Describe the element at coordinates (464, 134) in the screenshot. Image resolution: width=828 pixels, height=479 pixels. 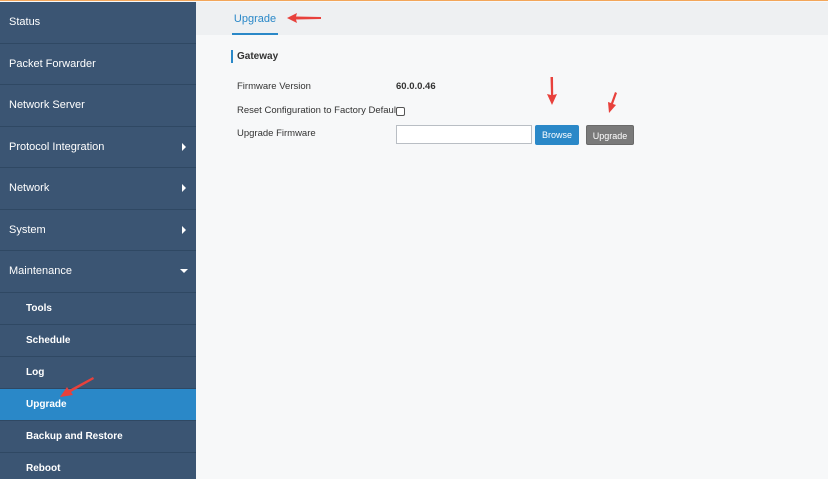
I see `firmware-file-input` at that location.